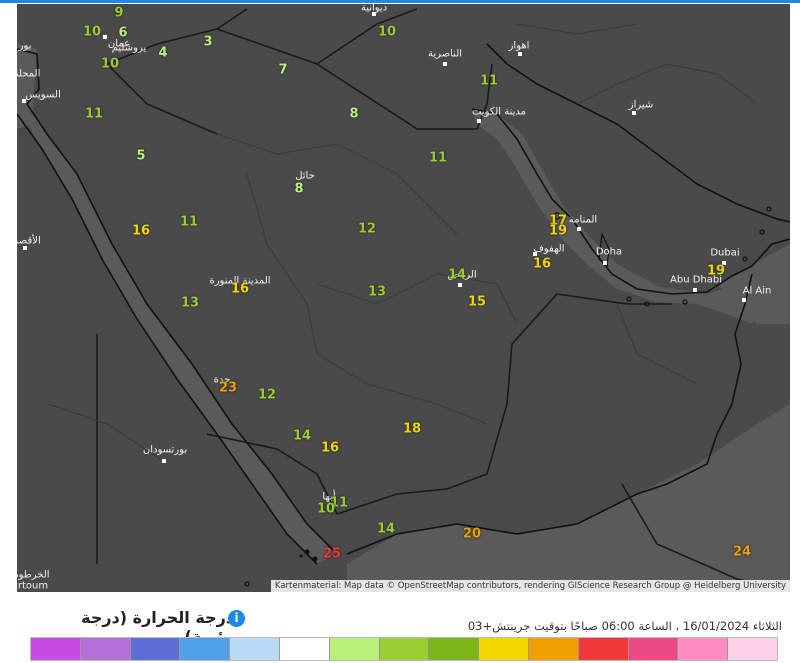  I want to click on city-doha: Doha, so click(609, 252).